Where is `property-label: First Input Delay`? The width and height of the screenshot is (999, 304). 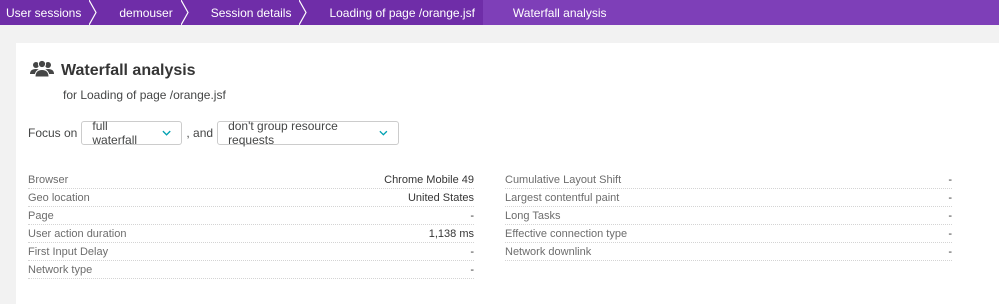
property-label: First Input Delay is located at coordinates (68, 252).